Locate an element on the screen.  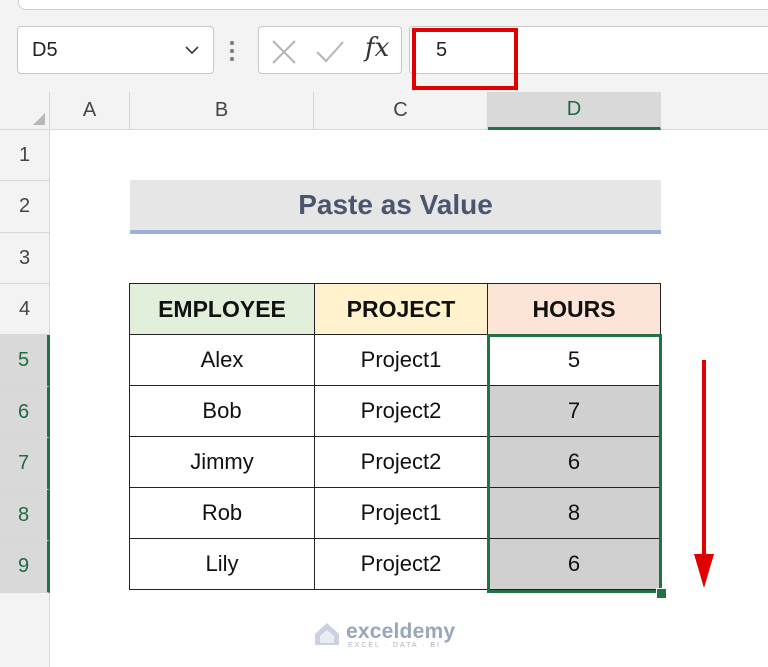
table-row: Bob Project2 7 is located at coordinates (395, 411).